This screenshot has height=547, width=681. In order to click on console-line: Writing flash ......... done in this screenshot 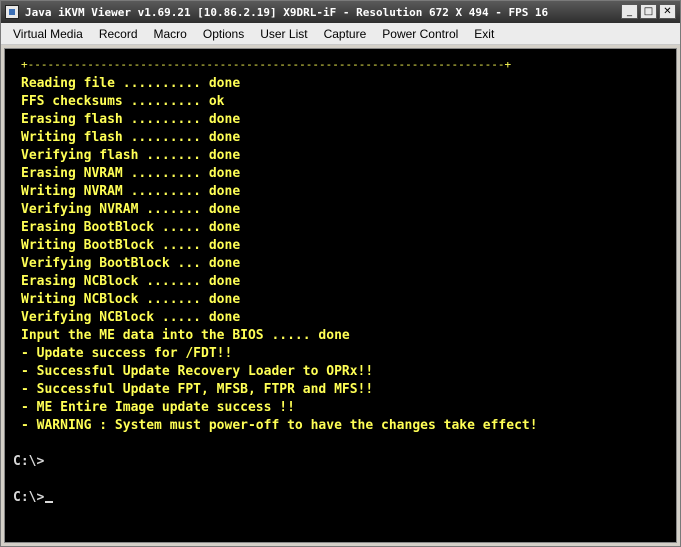, I will do `click(131, 137)`.